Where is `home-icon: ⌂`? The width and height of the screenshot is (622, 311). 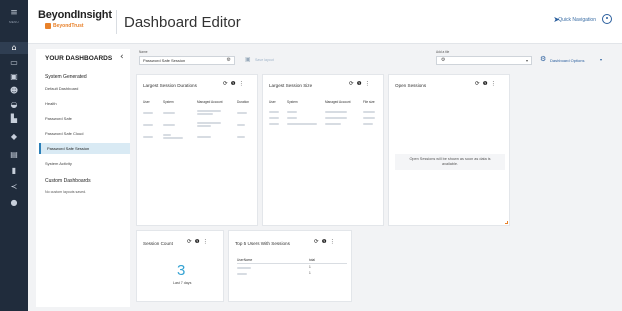 home-icon: ⌂ is located at coordinates (14, 48).